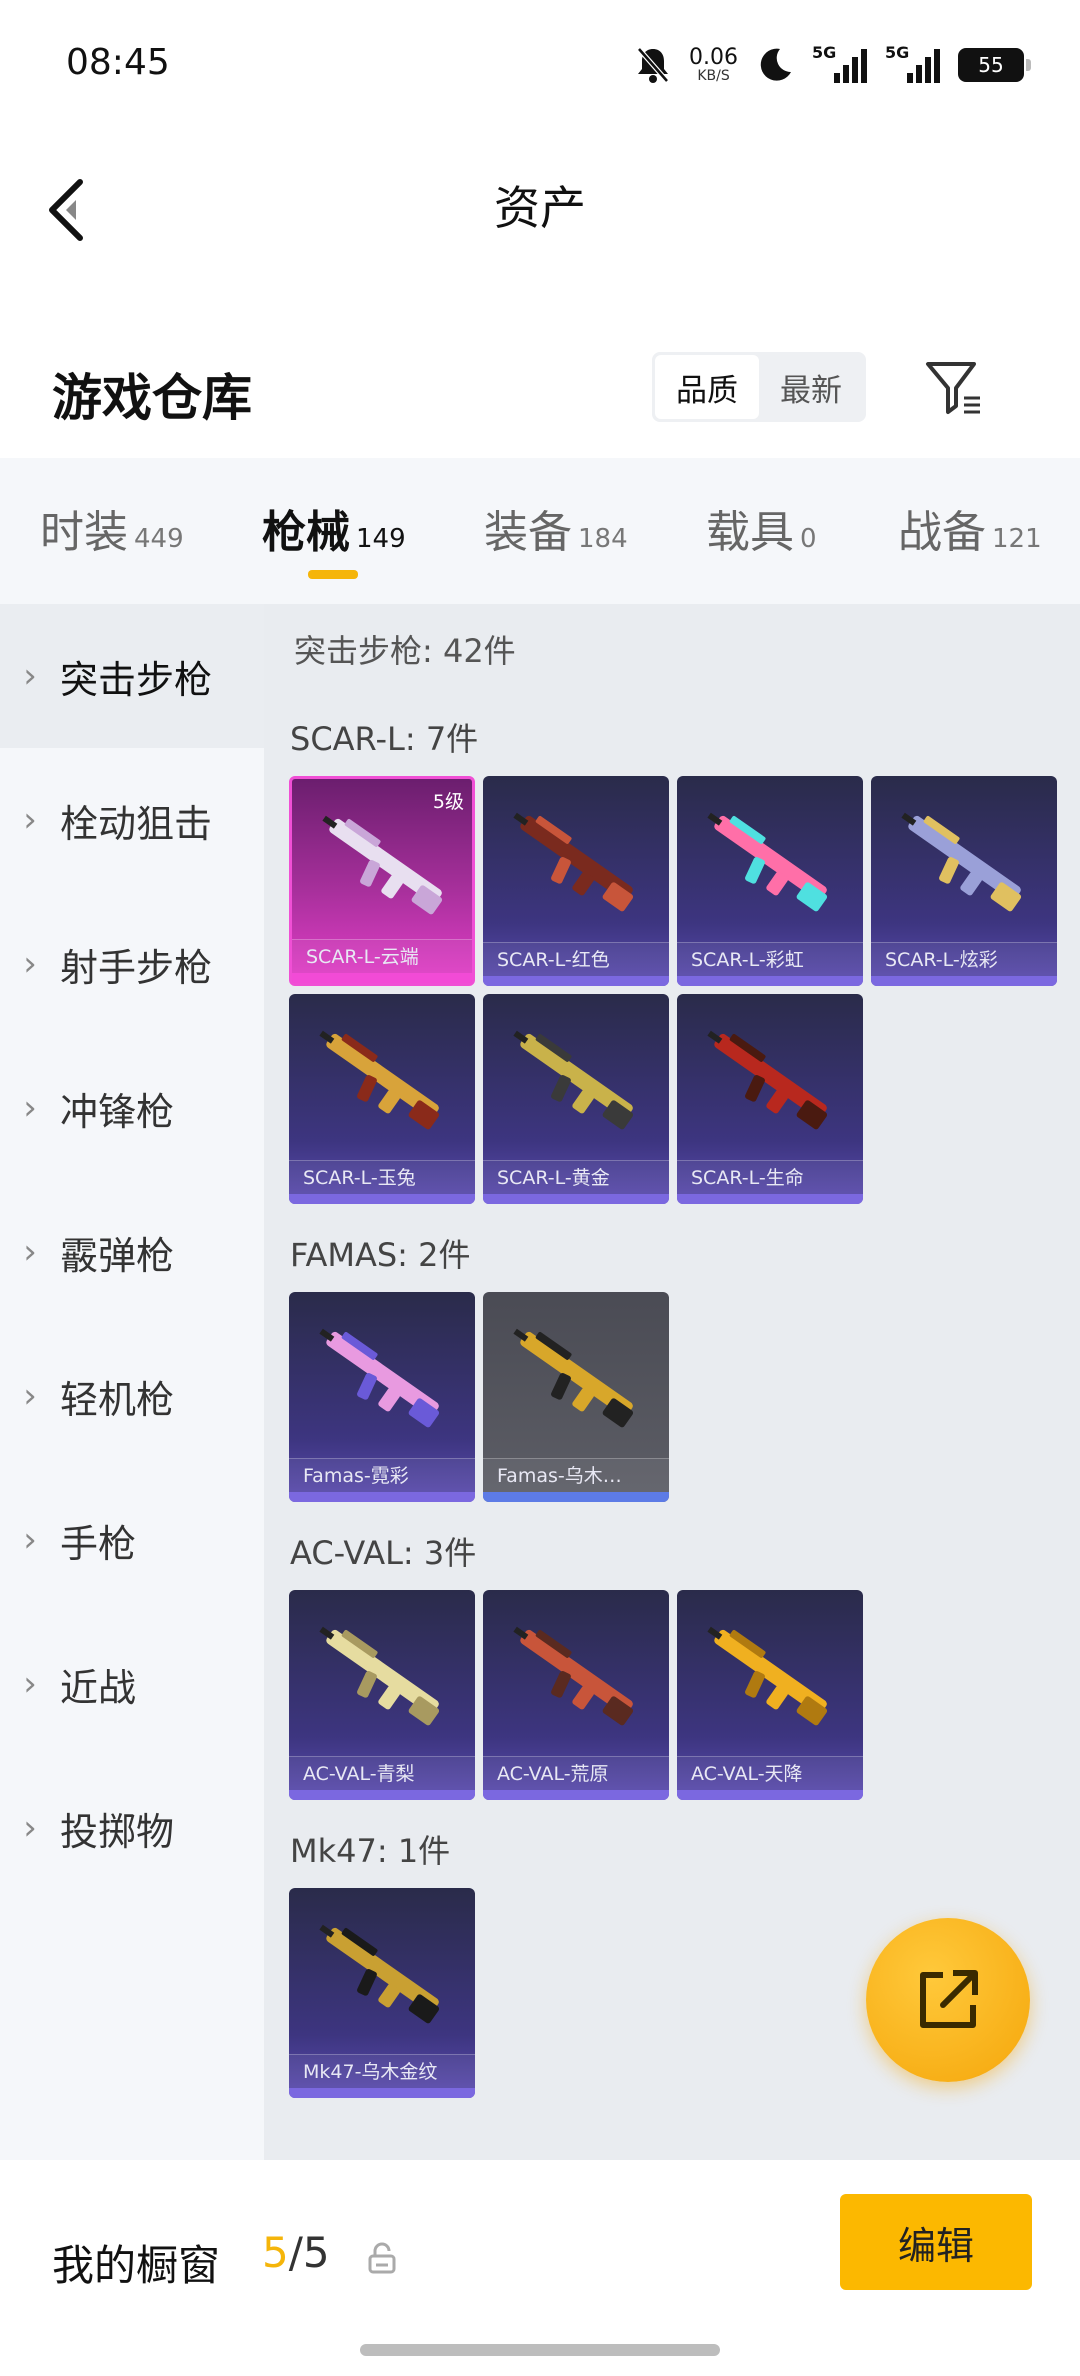 The image size is (1080, 2376). I want to click on sidebar-item-assault-rifle: › 突击步枪, so click(132, 676).